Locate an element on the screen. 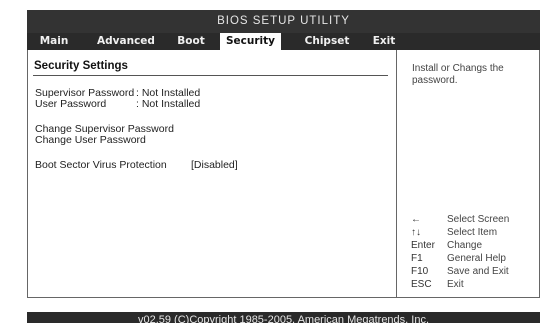 The width and height of the screenshot is (540, 323). menu-bar: Main Advanced Boot Security Chipset Exit is located at coordinates (283, 41).